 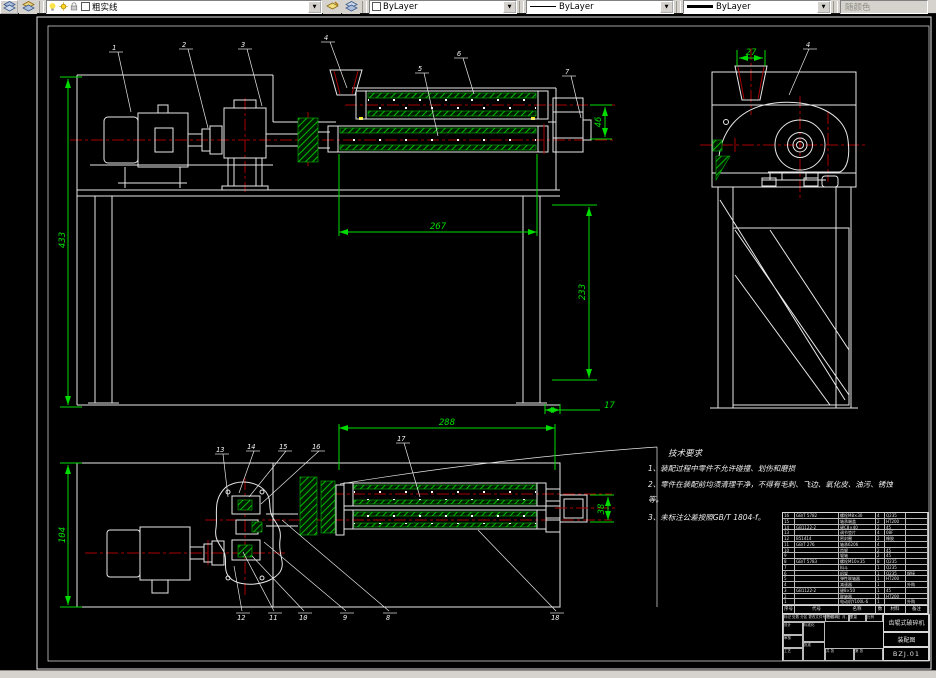 What do you see at coordinates (509, 6) in the screenshot?
I see `color-combo-arrow: ▼` at bounding box center [509, 6].